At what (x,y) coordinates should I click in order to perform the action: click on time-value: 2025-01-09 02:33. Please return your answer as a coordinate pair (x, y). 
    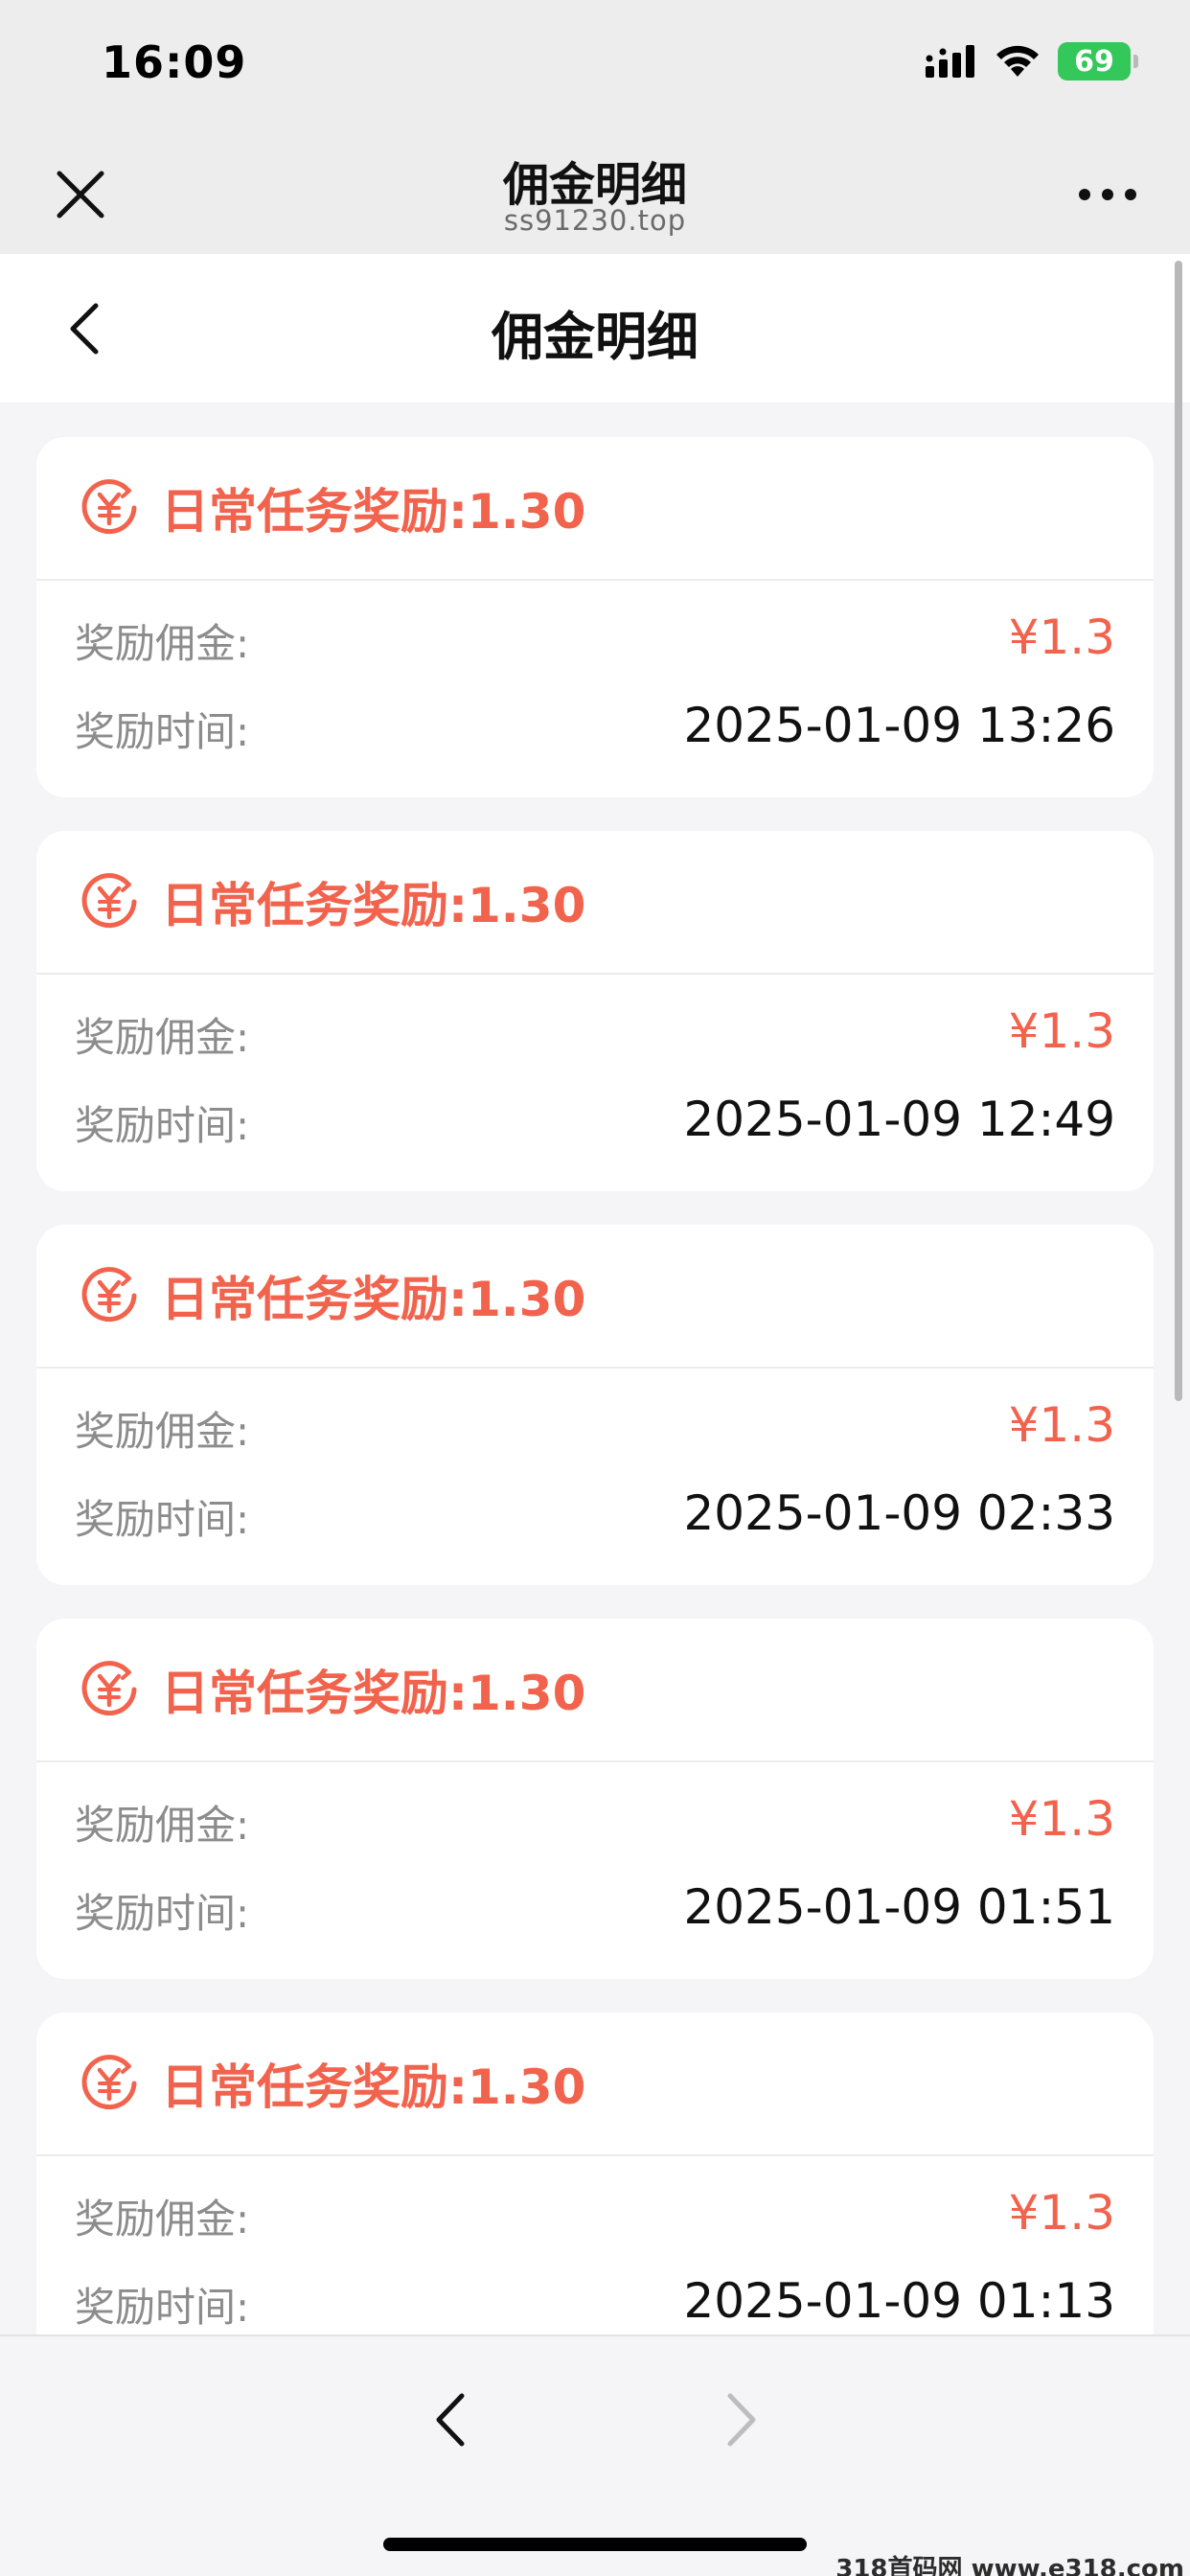
    Looking at the image, I should click on (899, 1513).